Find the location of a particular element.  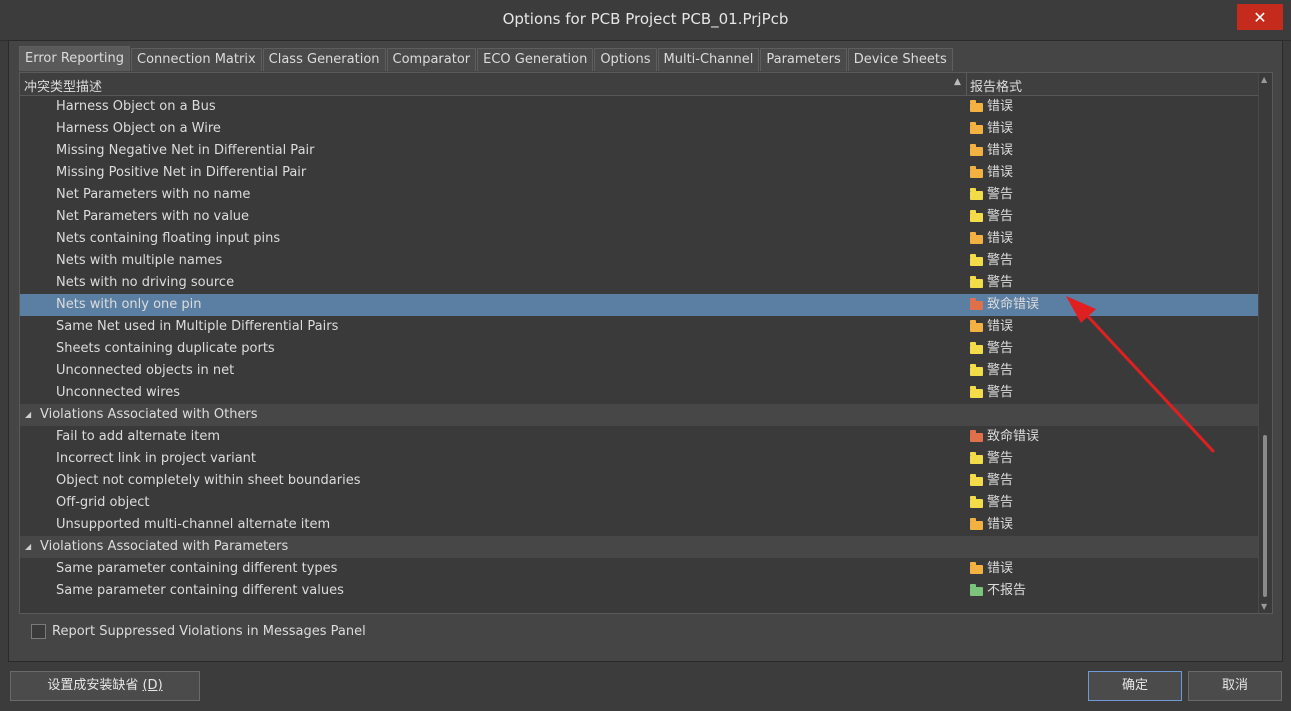

table-header: 冲突类型描述 ▲ 报告格式 is located at coordinates (639, 84).